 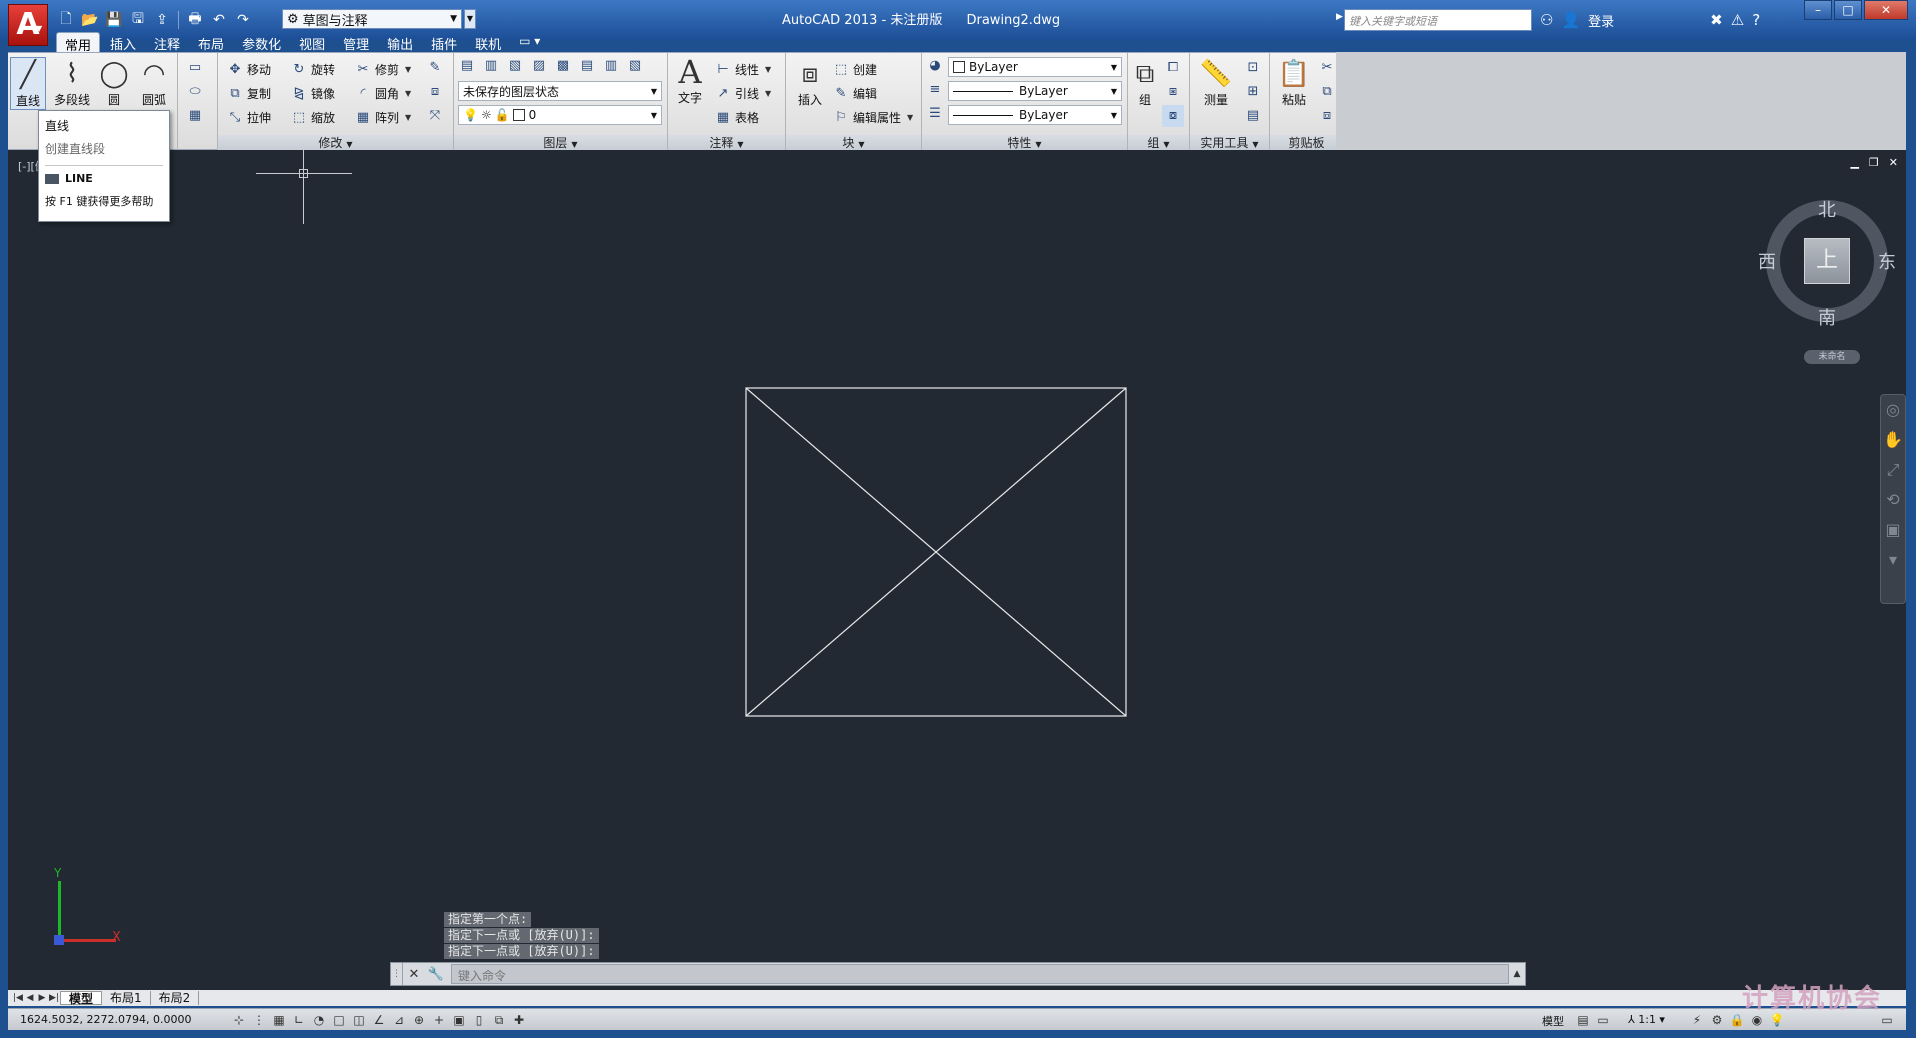 What do you see at coordinates (1893, 530) in the screenshot?
I see `showmotion-icon: ▣` at bounding box center [1893, 530].